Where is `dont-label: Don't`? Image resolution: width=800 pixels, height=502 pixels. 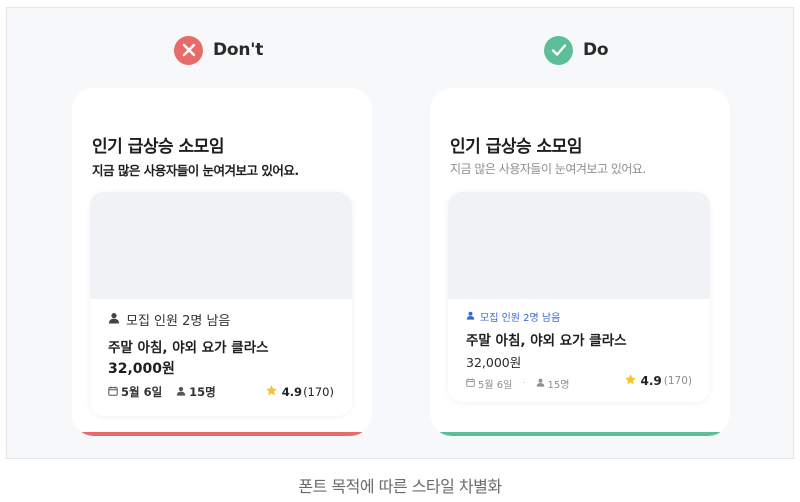 dont-label: Don't is located at coordinates (238, 50).